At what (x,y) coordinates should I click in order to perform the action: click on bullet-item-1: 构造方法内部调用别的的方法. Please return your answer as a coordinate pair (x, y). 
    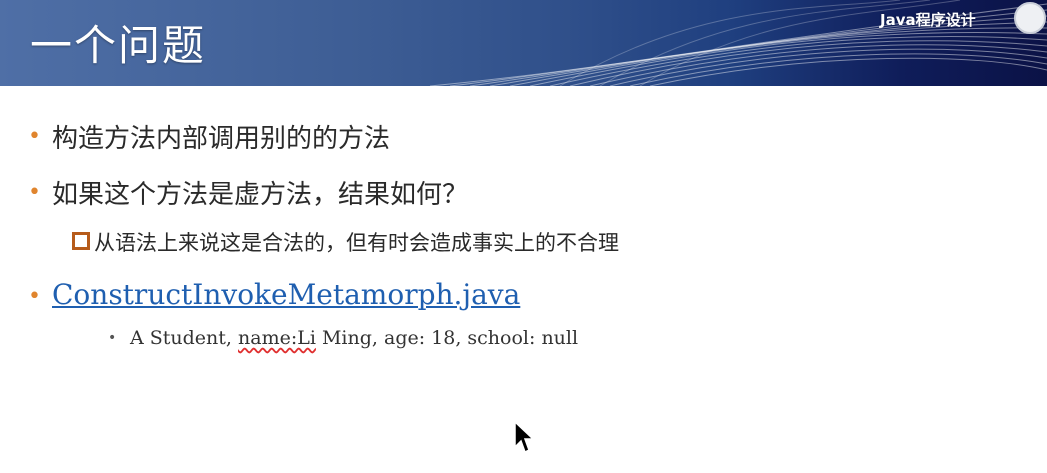
    Looking at the image, I should click on (221, 139).